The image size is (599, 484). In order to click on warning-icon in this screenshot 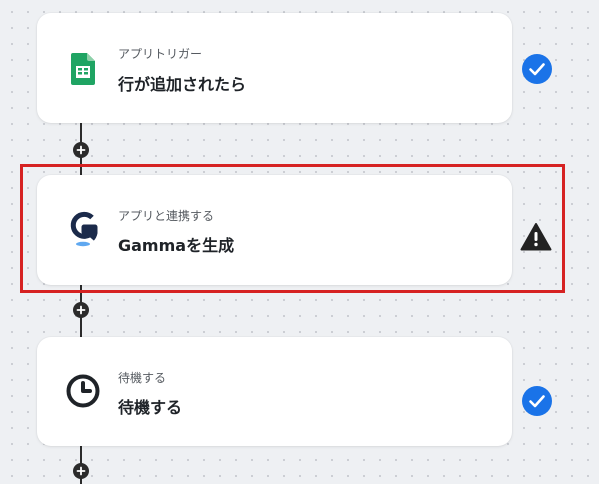, I will do `click(536, 237)`.